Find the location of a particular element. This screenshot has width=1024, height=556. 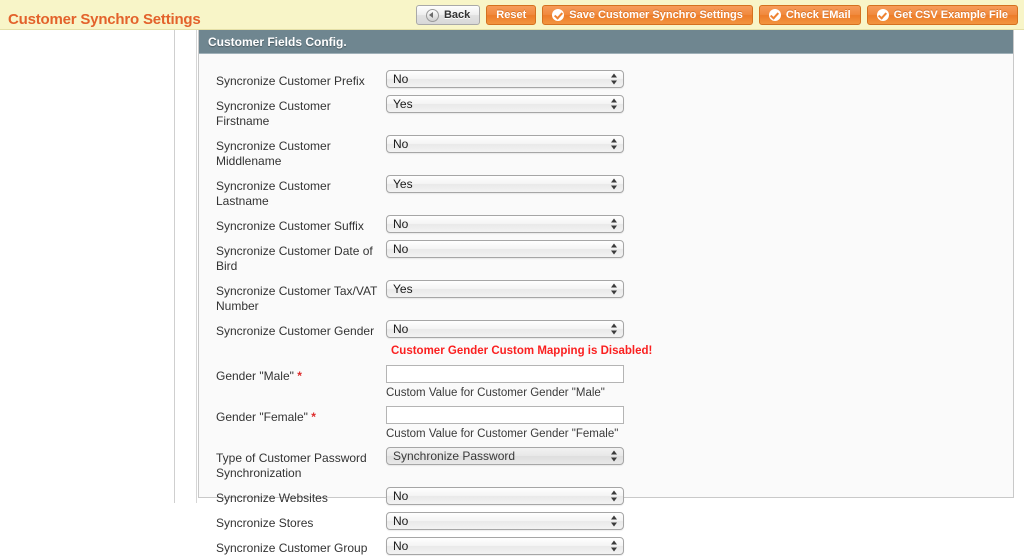

syncronize-customer-tax-vat-number-control: Yes is located at coordinates (505, 289).